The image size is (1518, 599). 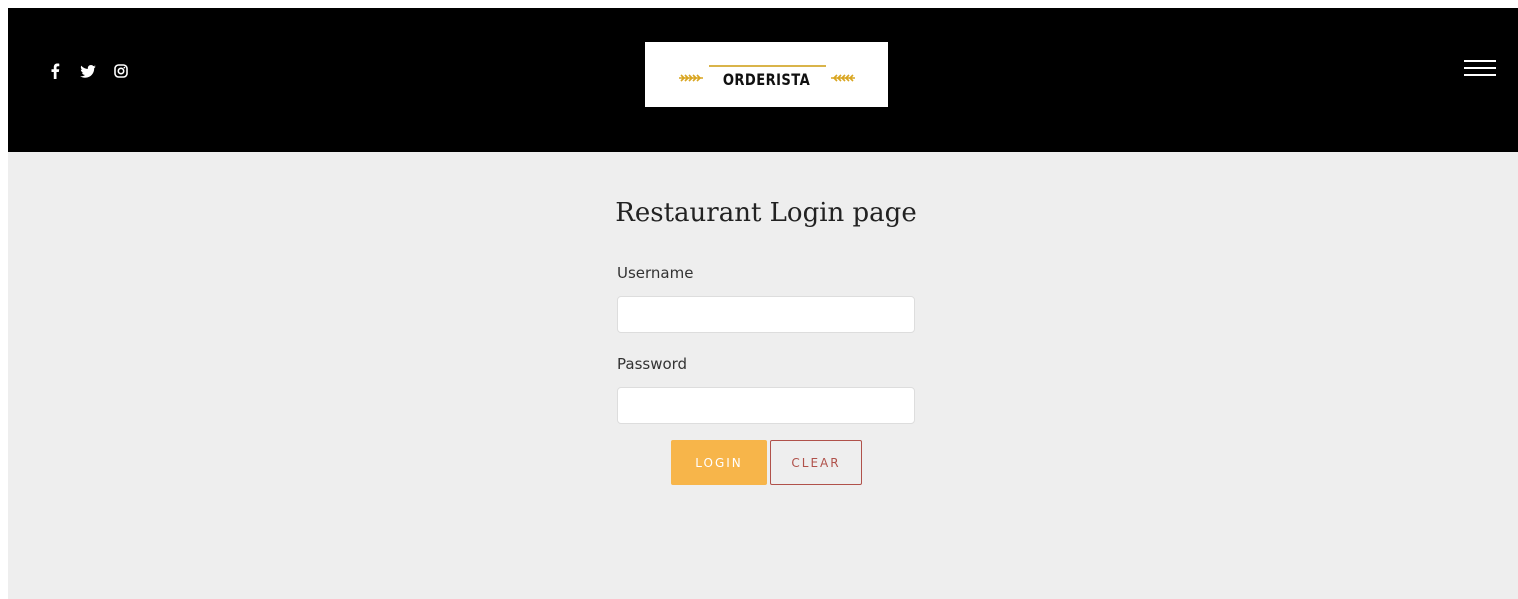 What do you see at coordinates (766, 314) in the screenshot?
I see `username-input` at bounding box center [766, 314].